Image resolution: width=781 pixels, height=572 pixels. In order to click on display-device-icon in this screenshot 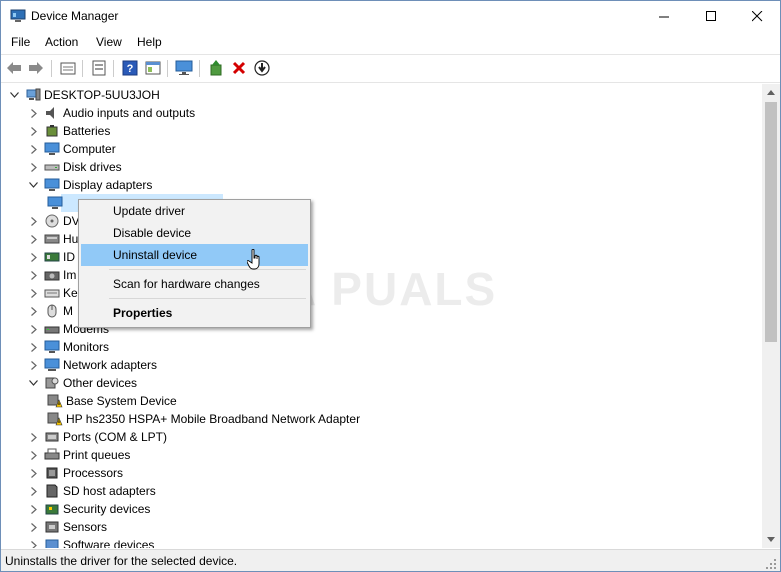, I will do `click(55, 203)`.